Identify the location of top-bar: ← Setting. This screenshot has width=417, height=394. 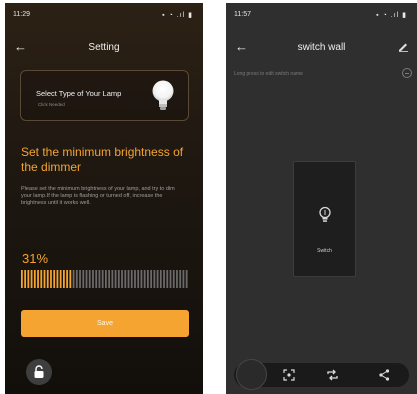
(104, 49).